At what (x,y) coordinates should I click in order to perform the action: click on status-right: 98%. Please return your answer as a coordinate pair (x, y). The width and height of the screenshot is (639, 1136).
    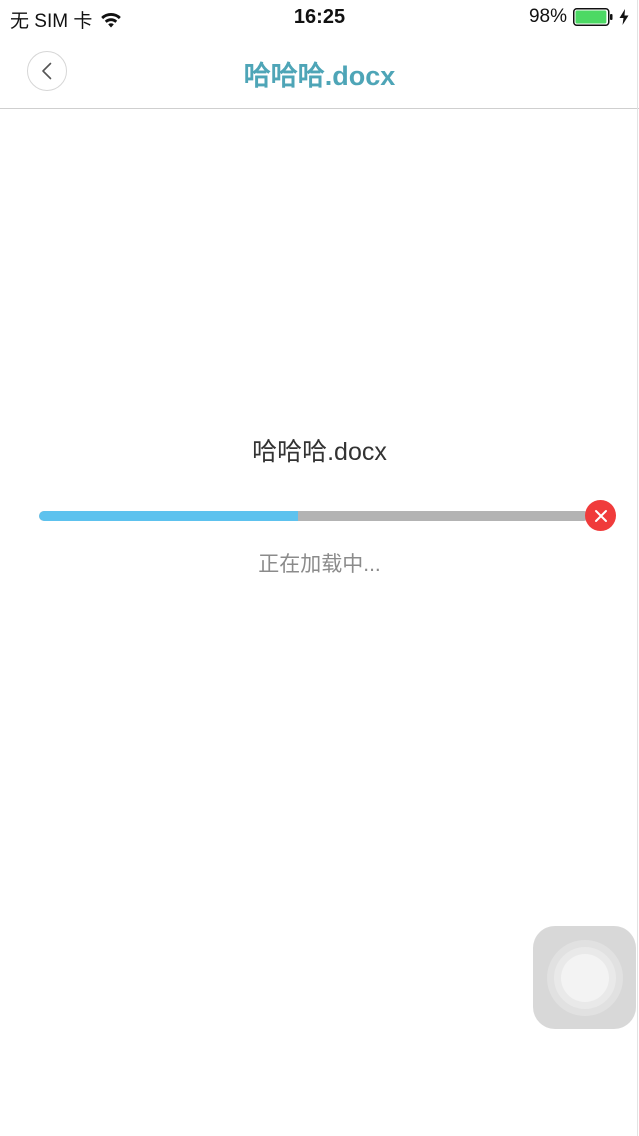
    Looking at the image, I should click on (579, 17).